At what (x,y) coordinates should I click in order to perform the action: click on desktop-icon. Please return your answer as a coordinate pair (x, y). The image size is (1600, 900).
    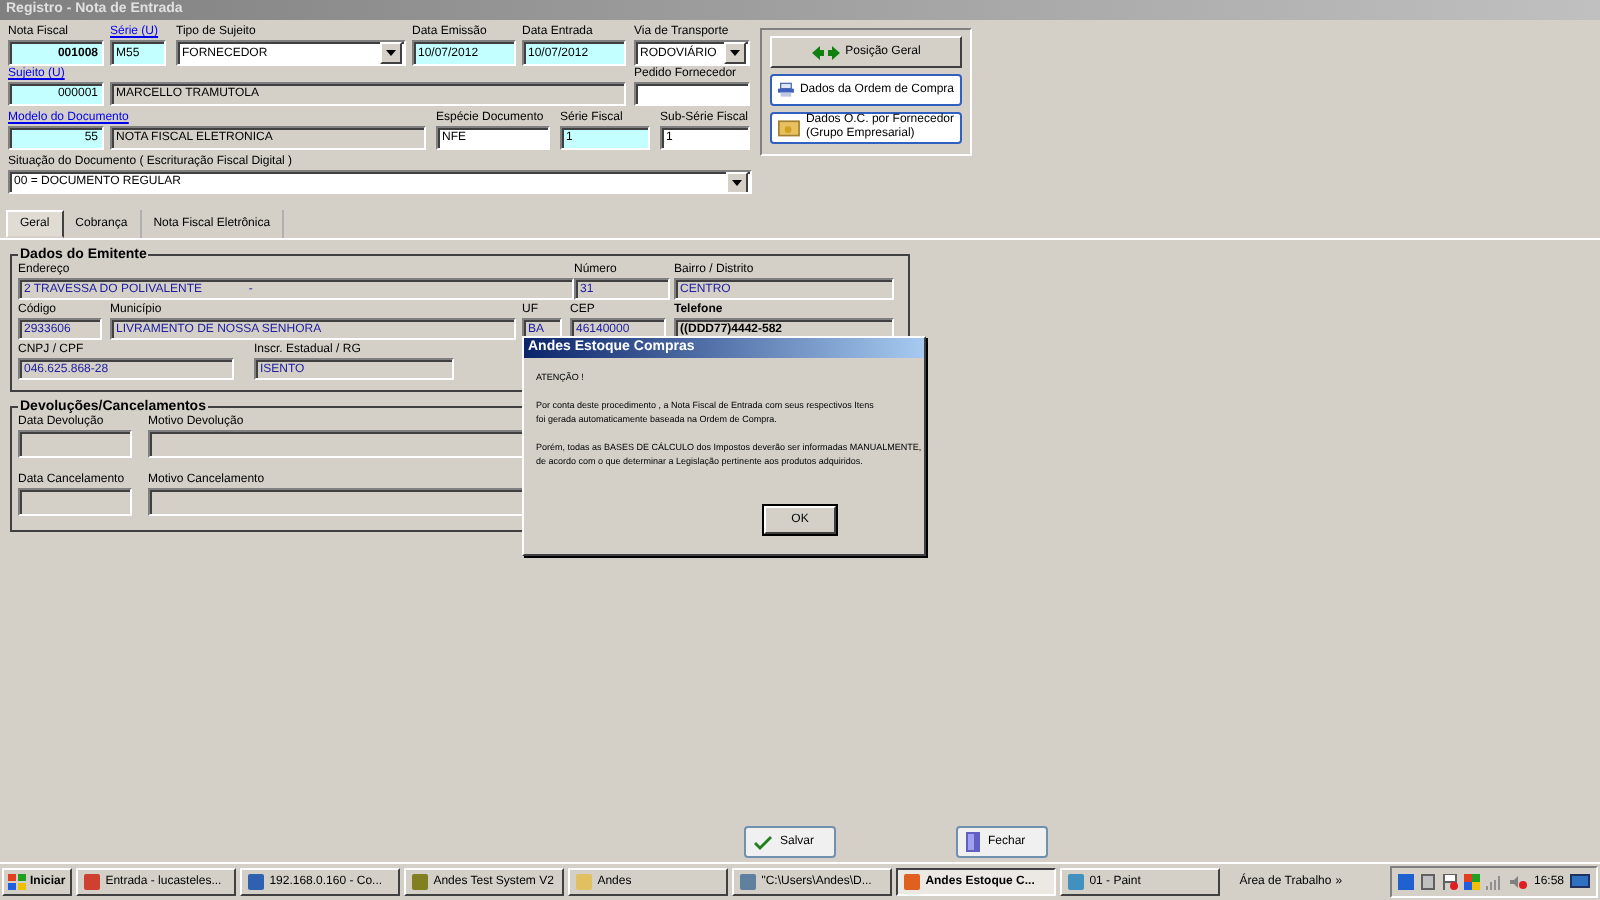
    Looking at the image, I should click on (1580, 882).